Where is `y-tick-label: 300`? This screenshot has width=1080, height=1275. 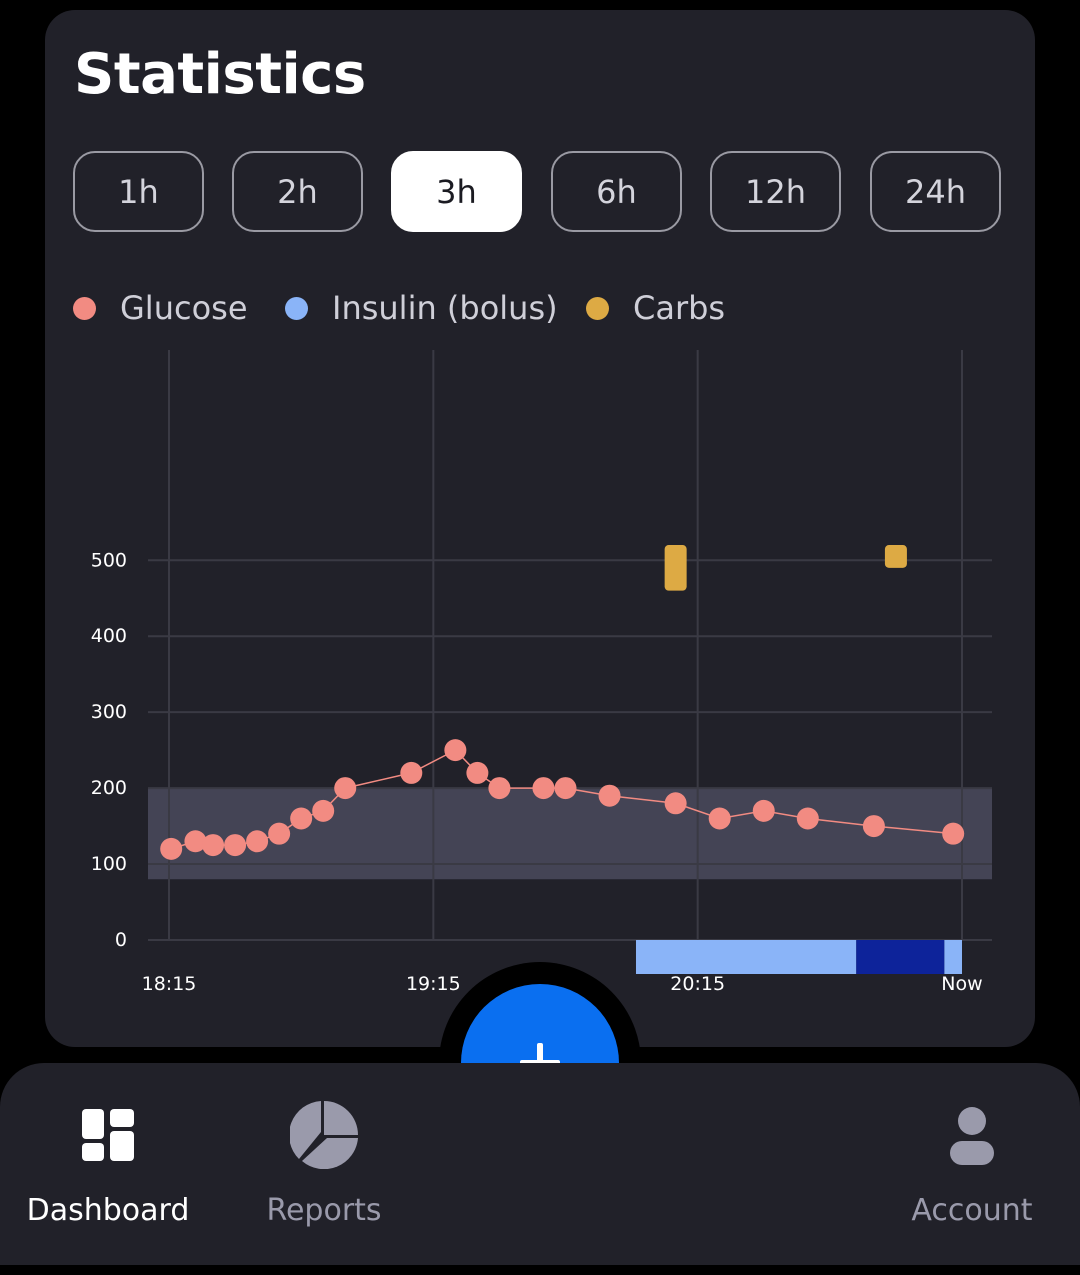
y-tick-label: 300 is located at coordinates (109, 712).